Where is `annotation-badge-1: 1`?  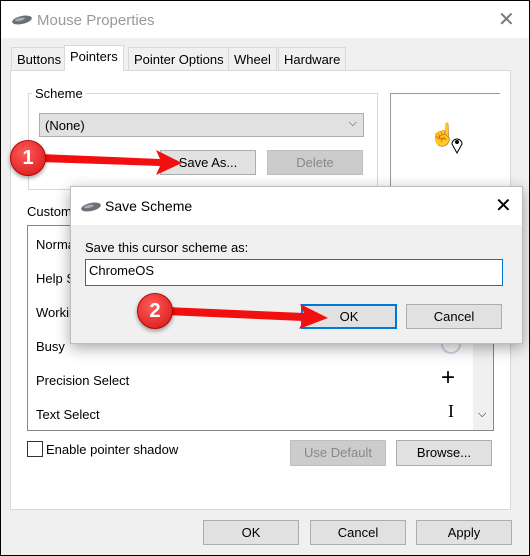
annotation-badge-1: 1 is located at coordinates (28, 158).